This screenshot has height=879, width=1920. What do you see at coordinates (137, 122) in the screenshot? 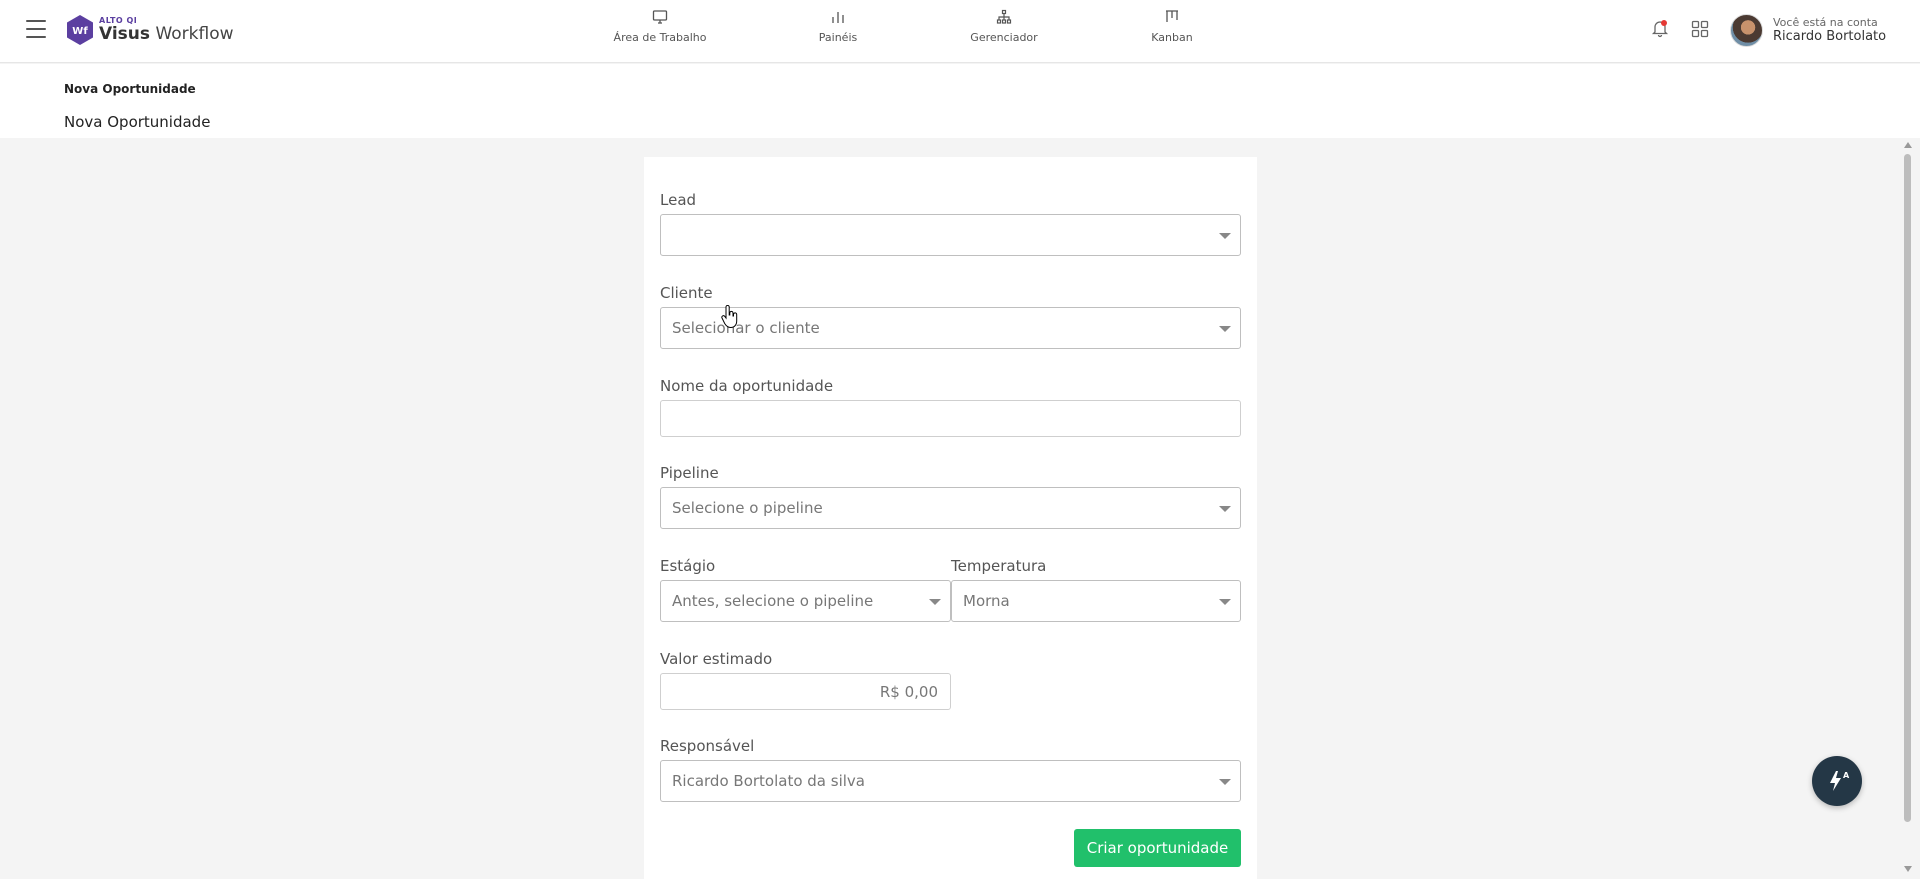
I see `page-title: Nova Oportunidade` at bounding box center [137, 122].